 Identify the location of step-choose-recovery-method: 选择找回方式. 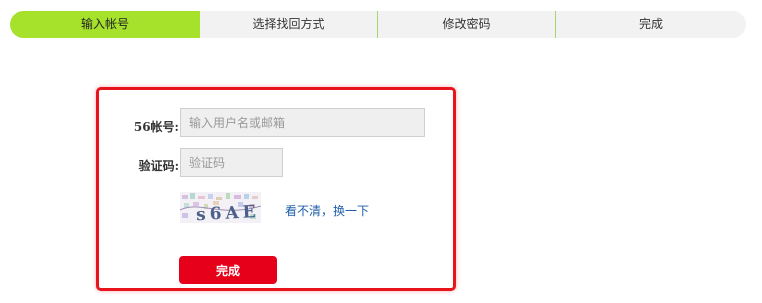
(289, 24).